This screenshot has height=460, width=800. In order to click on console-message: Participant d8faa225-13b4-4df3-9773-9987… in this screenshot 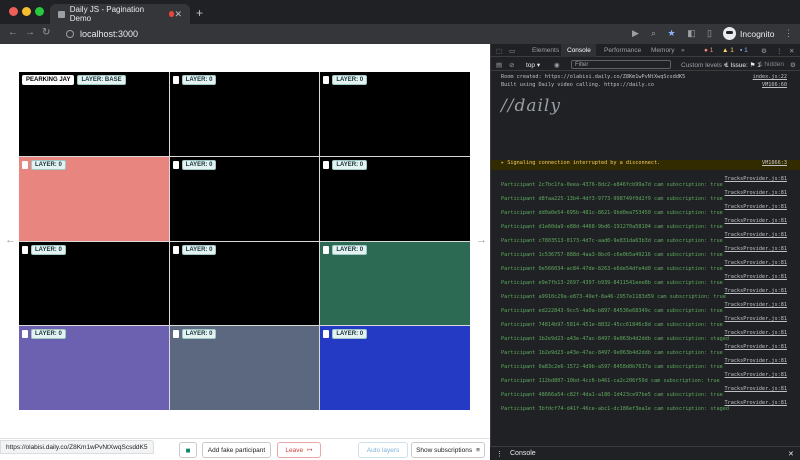, I will do `click(645, 196)`.